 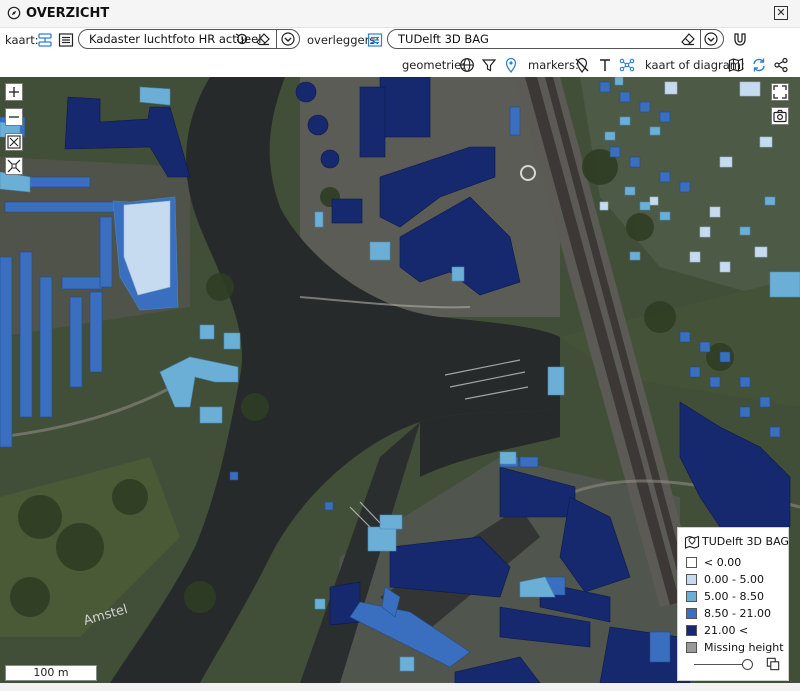 I want to click on zoom-out-button, so click(x=14, y=117).